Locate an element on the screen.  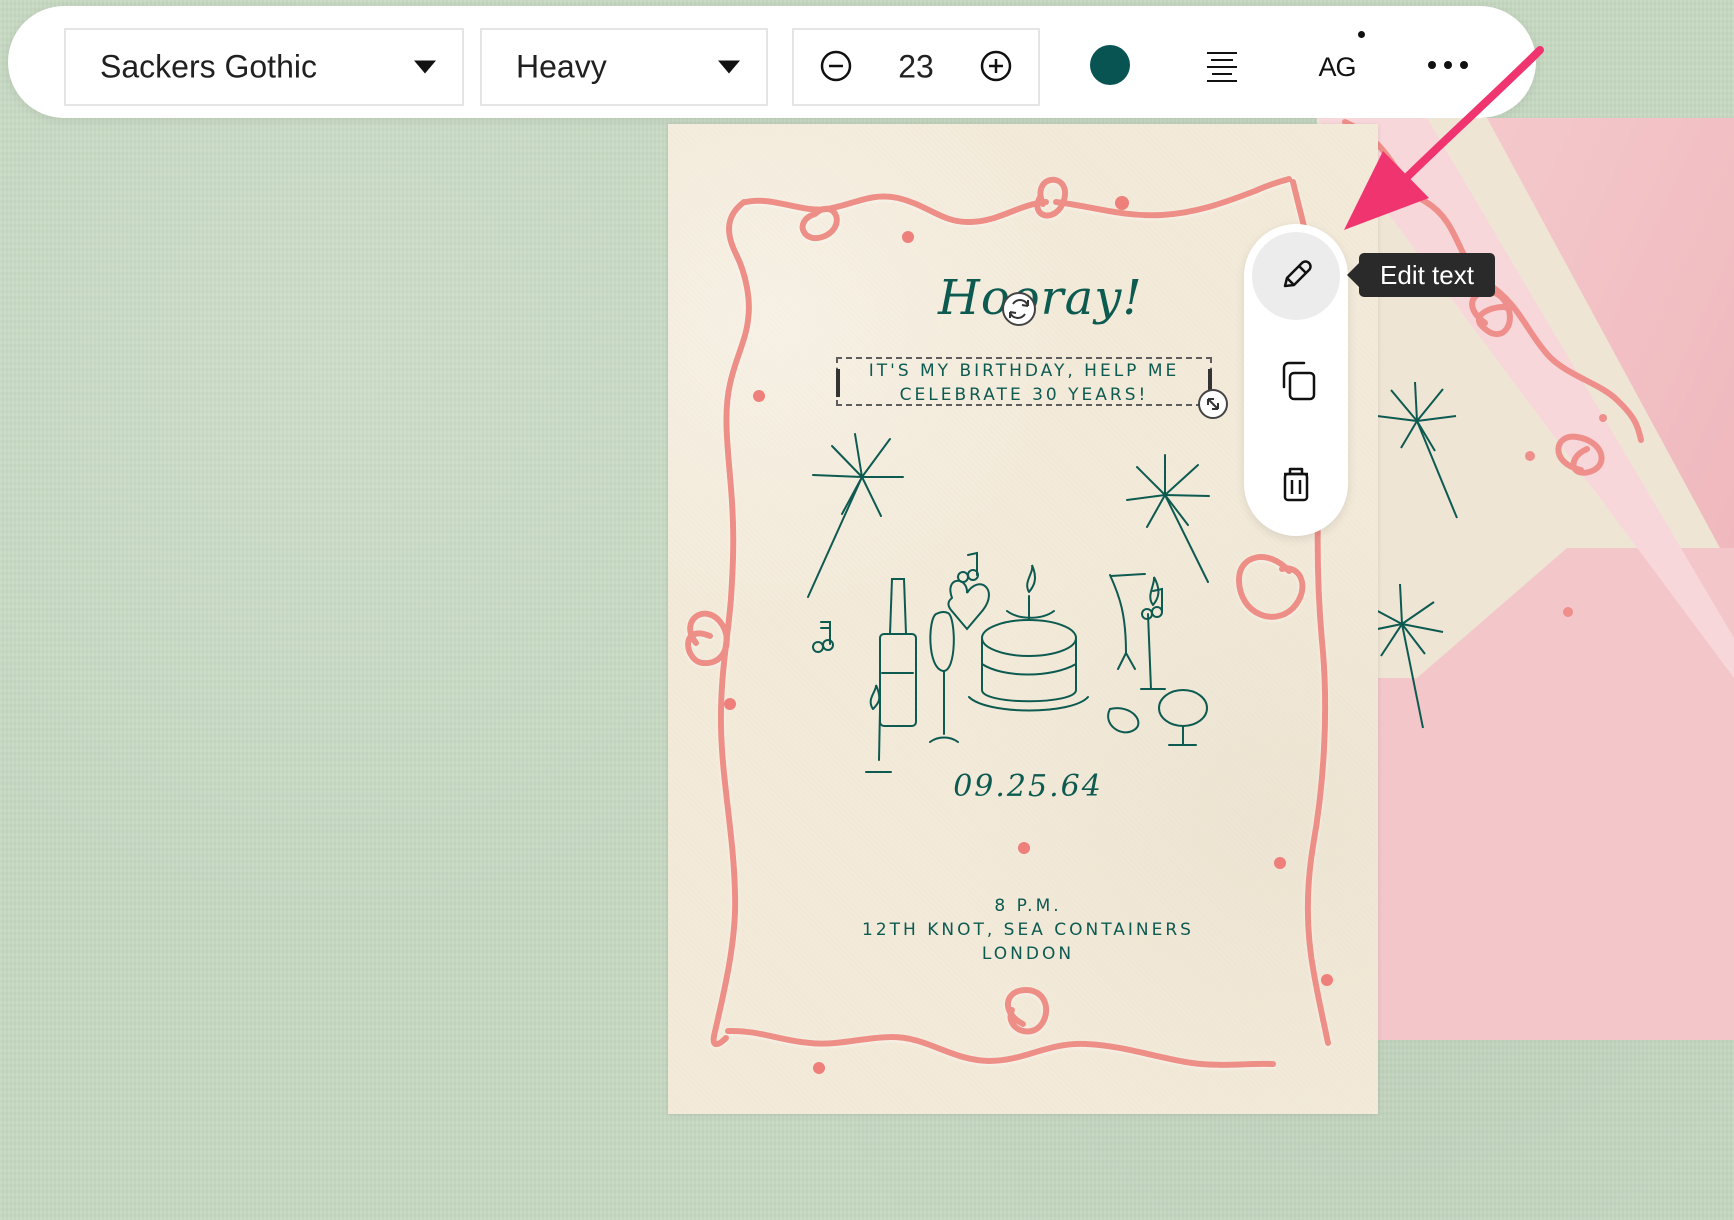
delete-button is located at coordinates (1296, 484).